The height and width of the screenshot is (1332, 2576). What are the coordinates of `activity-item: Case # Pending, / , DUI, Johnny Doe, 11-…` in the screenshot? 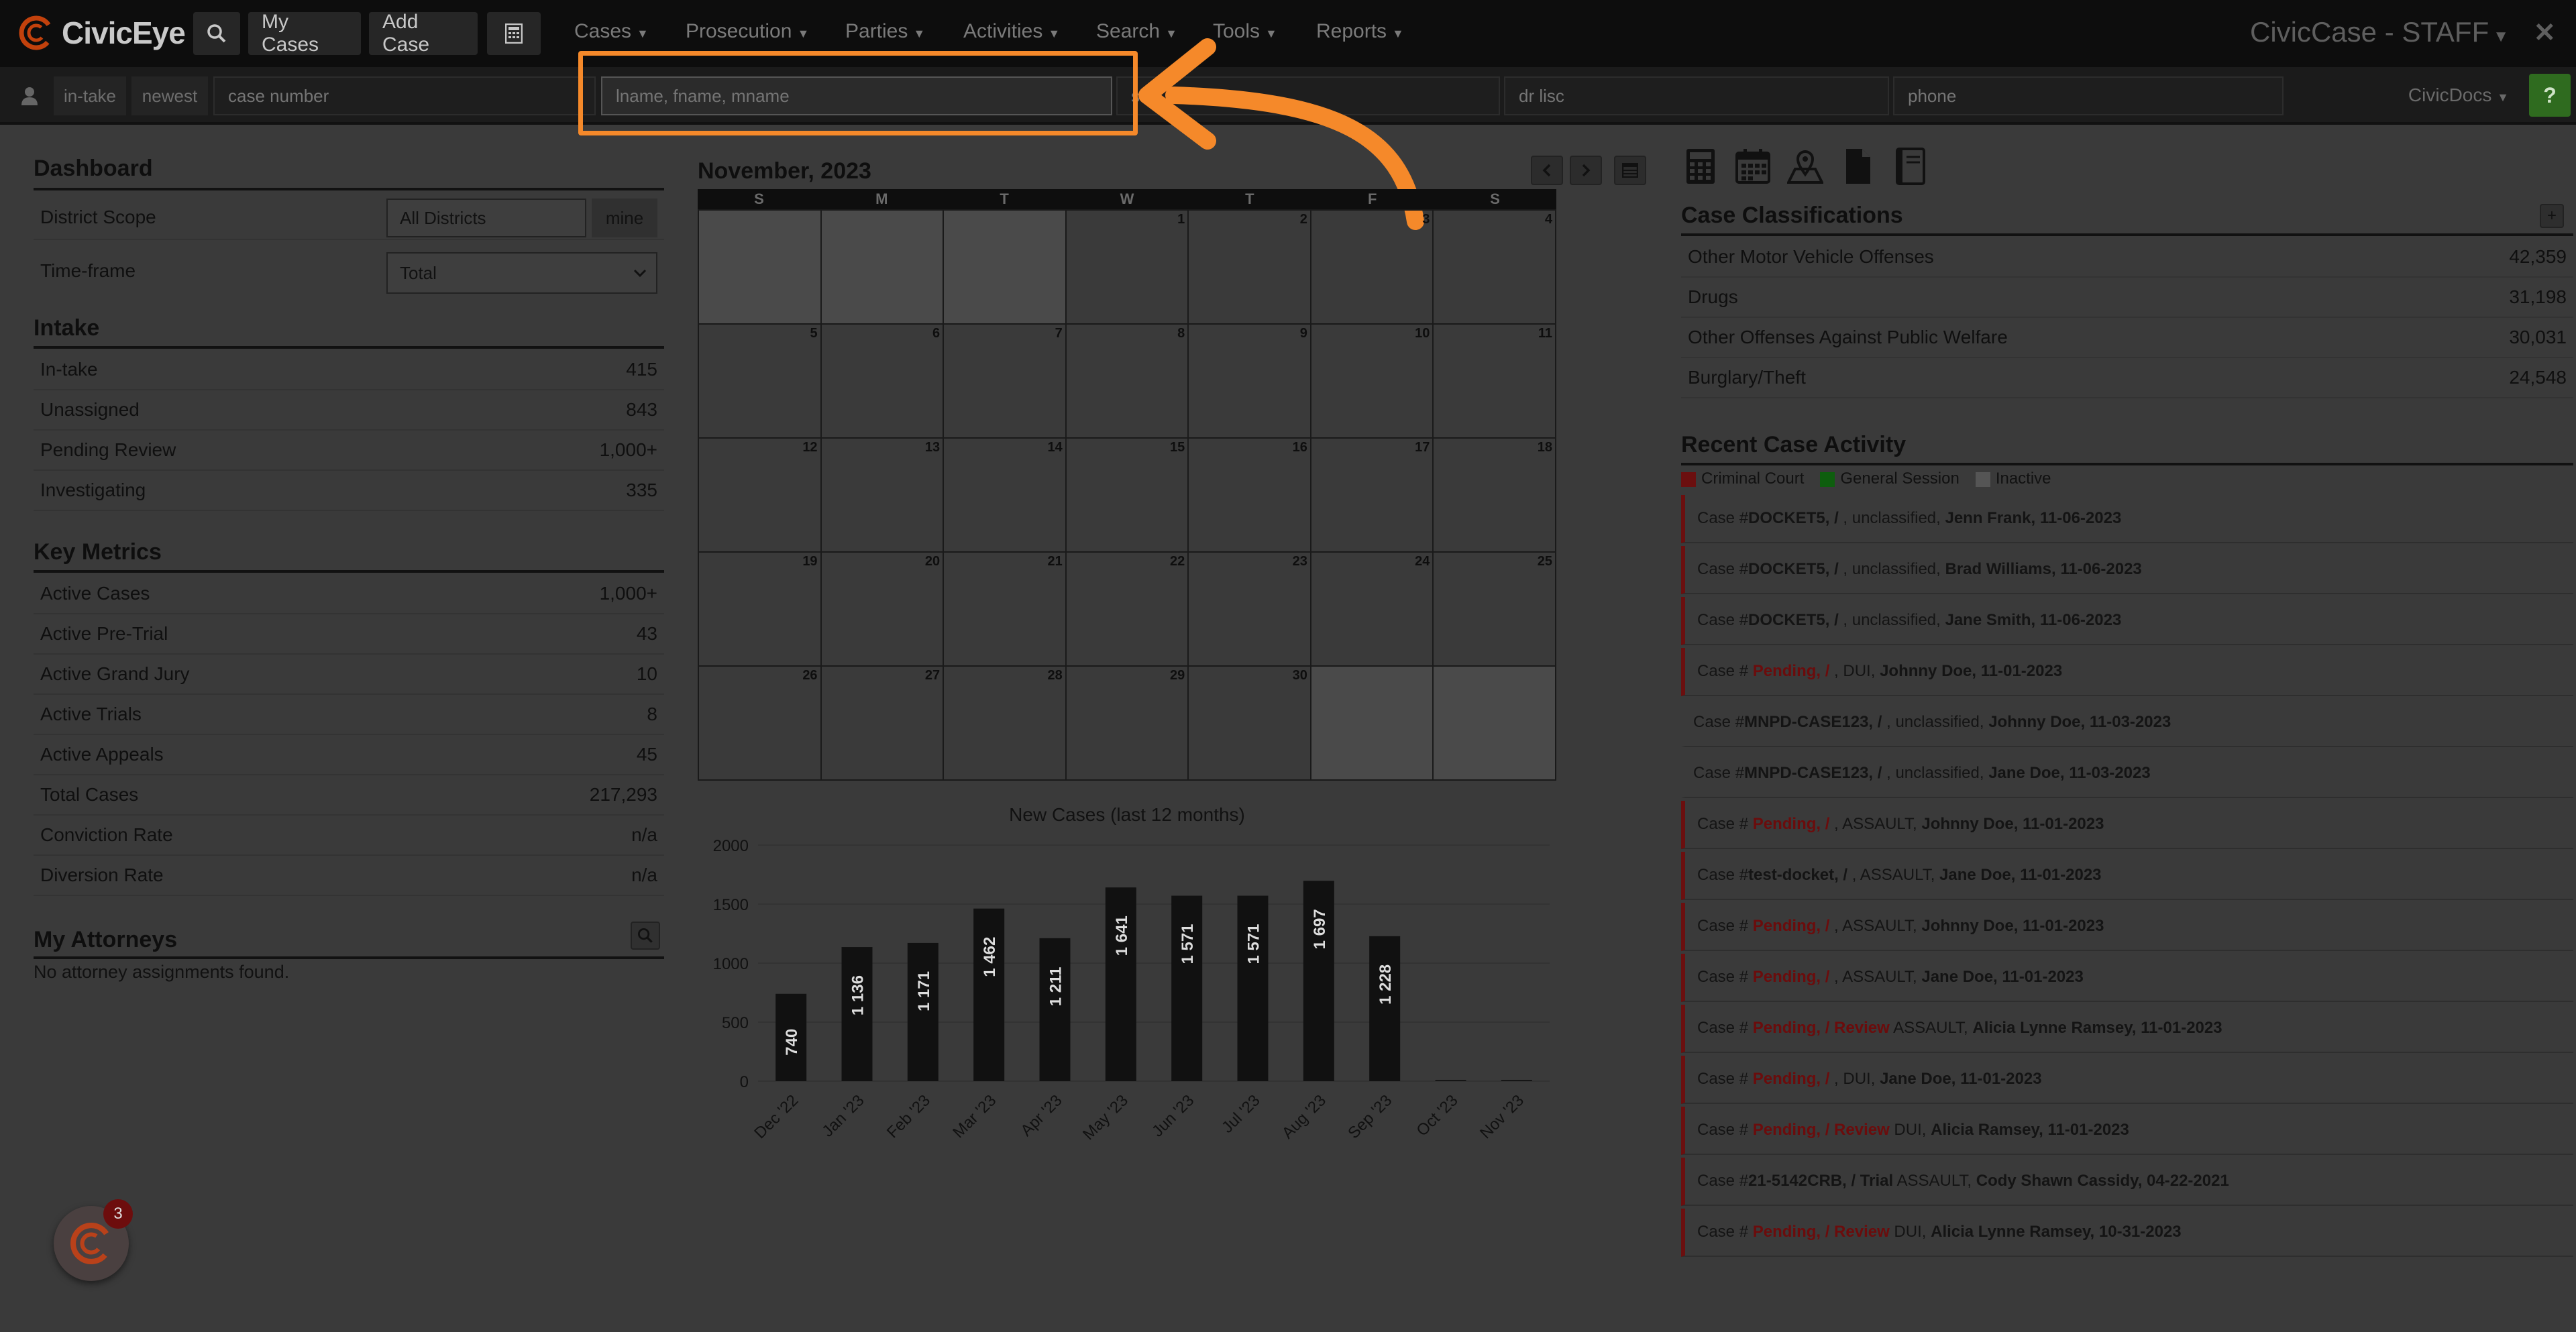 It's located at (2127, 672).